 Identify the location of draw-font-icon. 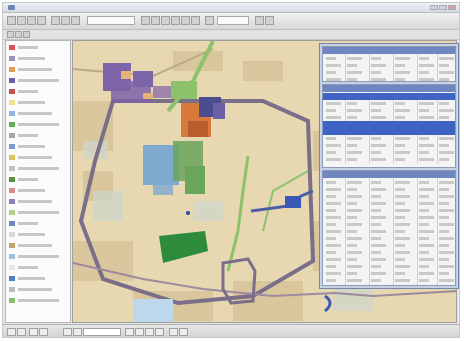
(159, 332).